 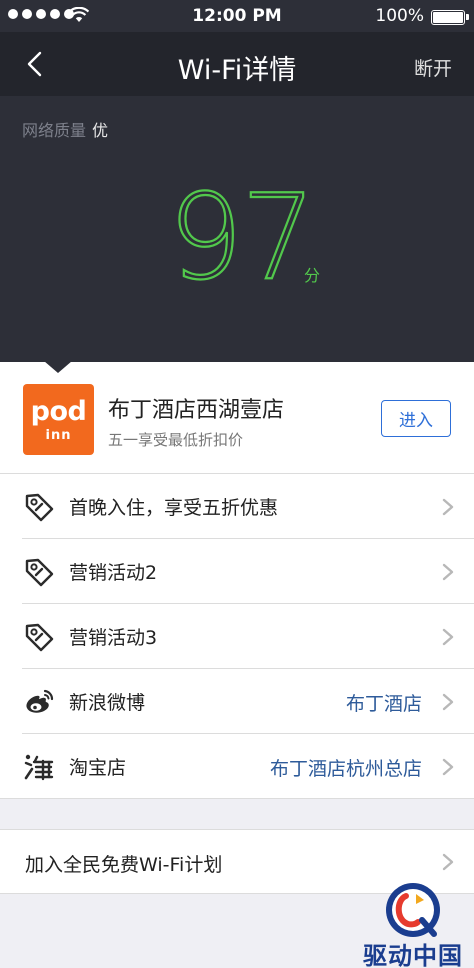 What do you see at coordinates (100, 130) in the screenshot?
I see `network-quality-value: 优` at bounding box center [100, 130].